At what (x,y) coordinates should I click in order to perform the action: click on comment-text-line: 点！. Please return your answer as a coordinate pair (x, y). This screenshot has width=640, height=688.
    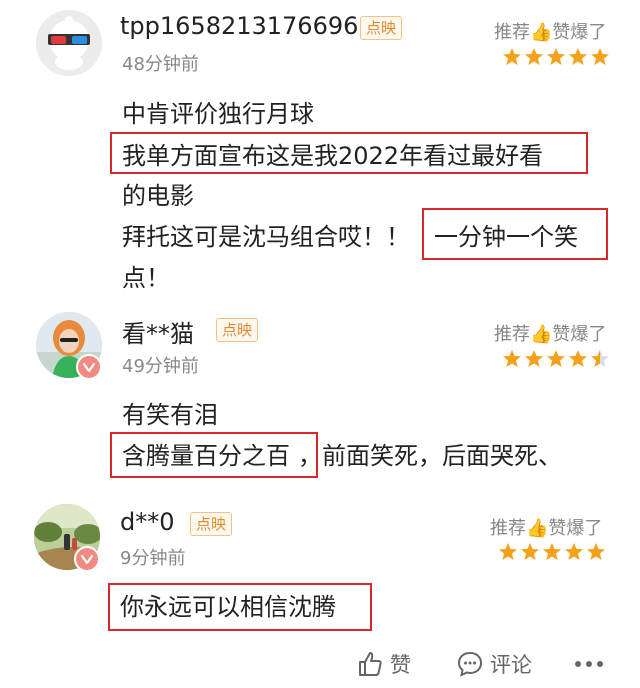
    Looking at the image, I should click on (146, 278).